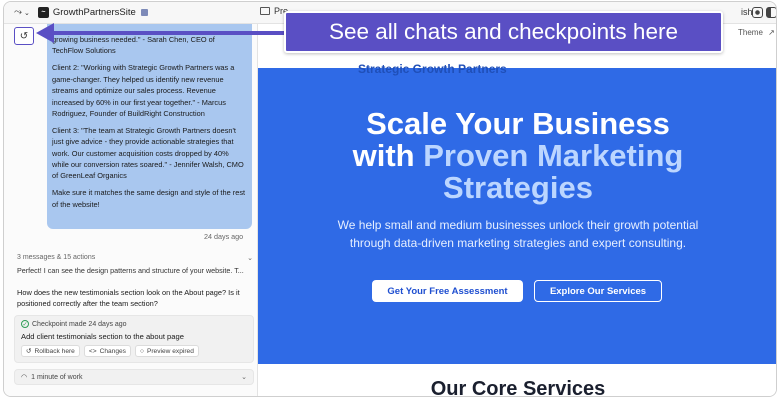 This screenshot has width=780, height=400. What do you see at coordinates (750, 32) in the screenshot?
I see `theme-label: Theme` at bounding box center [750, 32].